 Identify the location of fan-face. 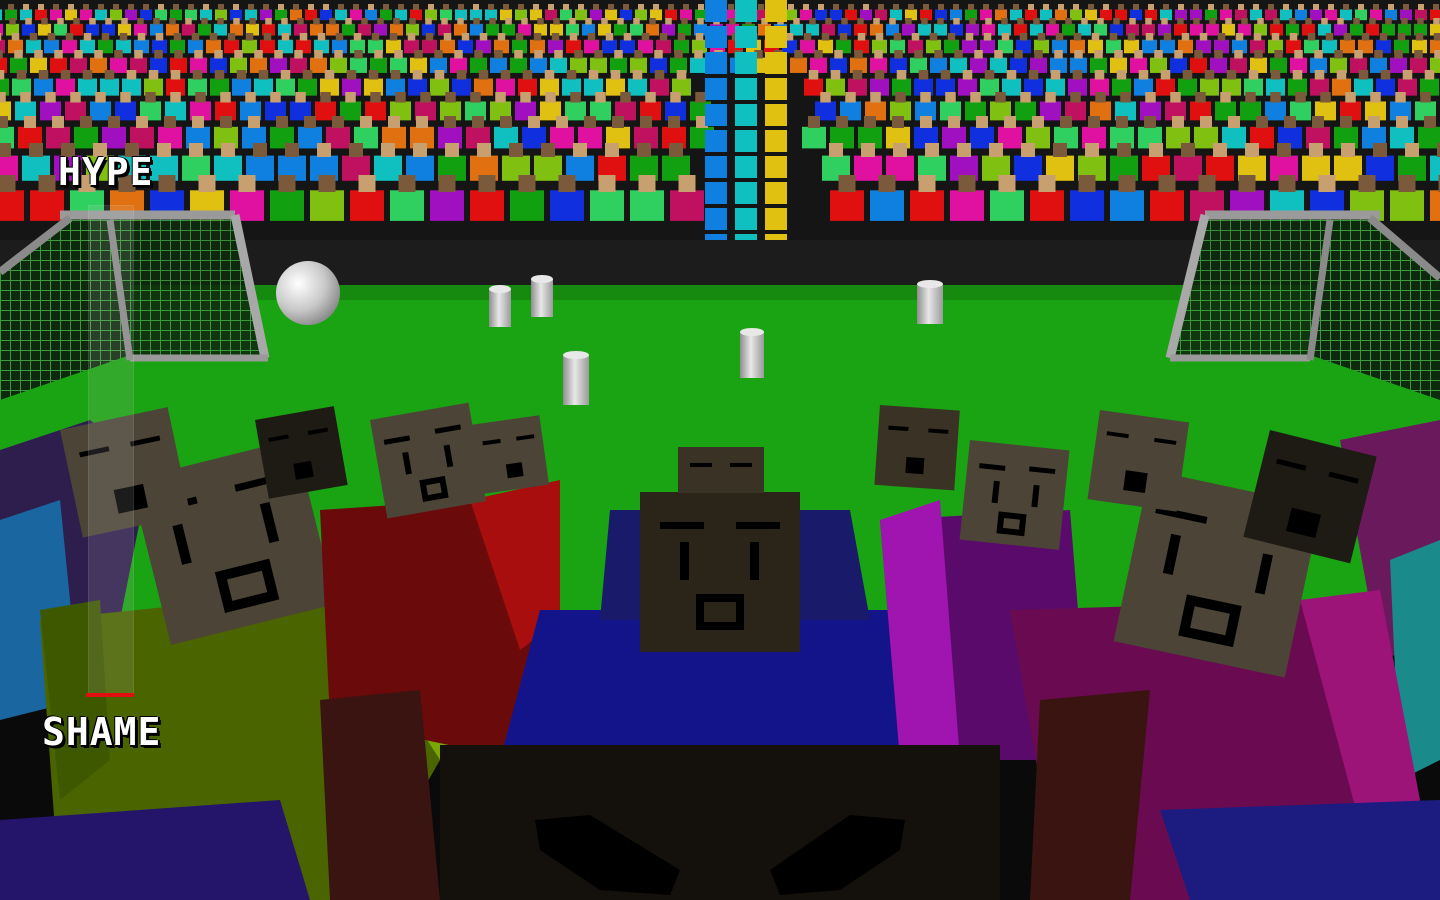
(720, 572).